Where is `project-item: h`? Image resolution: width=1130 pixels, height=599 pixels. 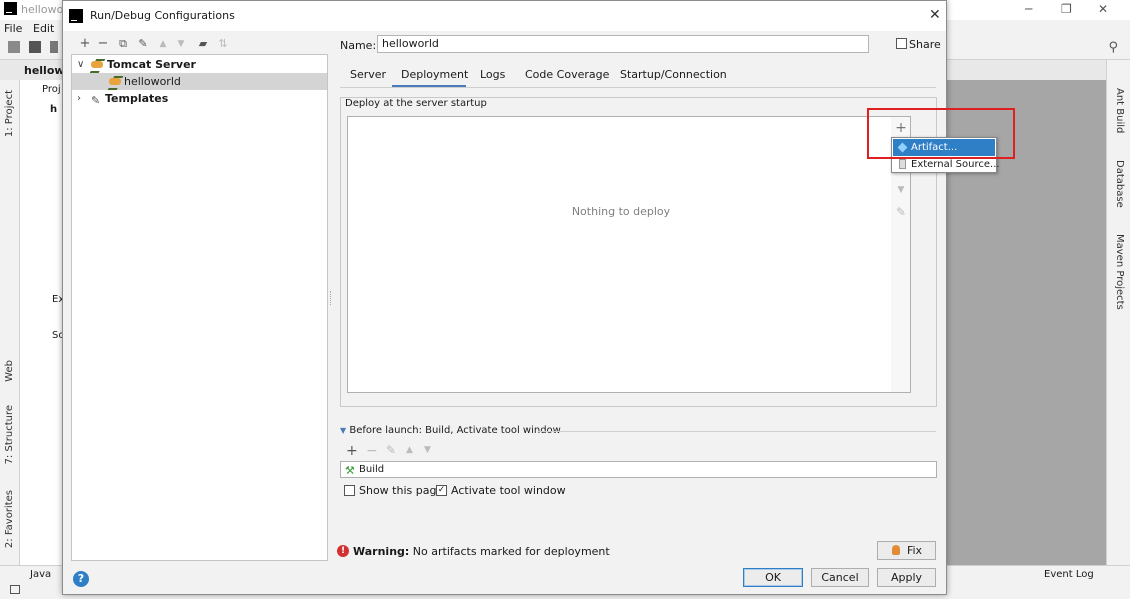
project-item: h is located at coordinates (53, 109).